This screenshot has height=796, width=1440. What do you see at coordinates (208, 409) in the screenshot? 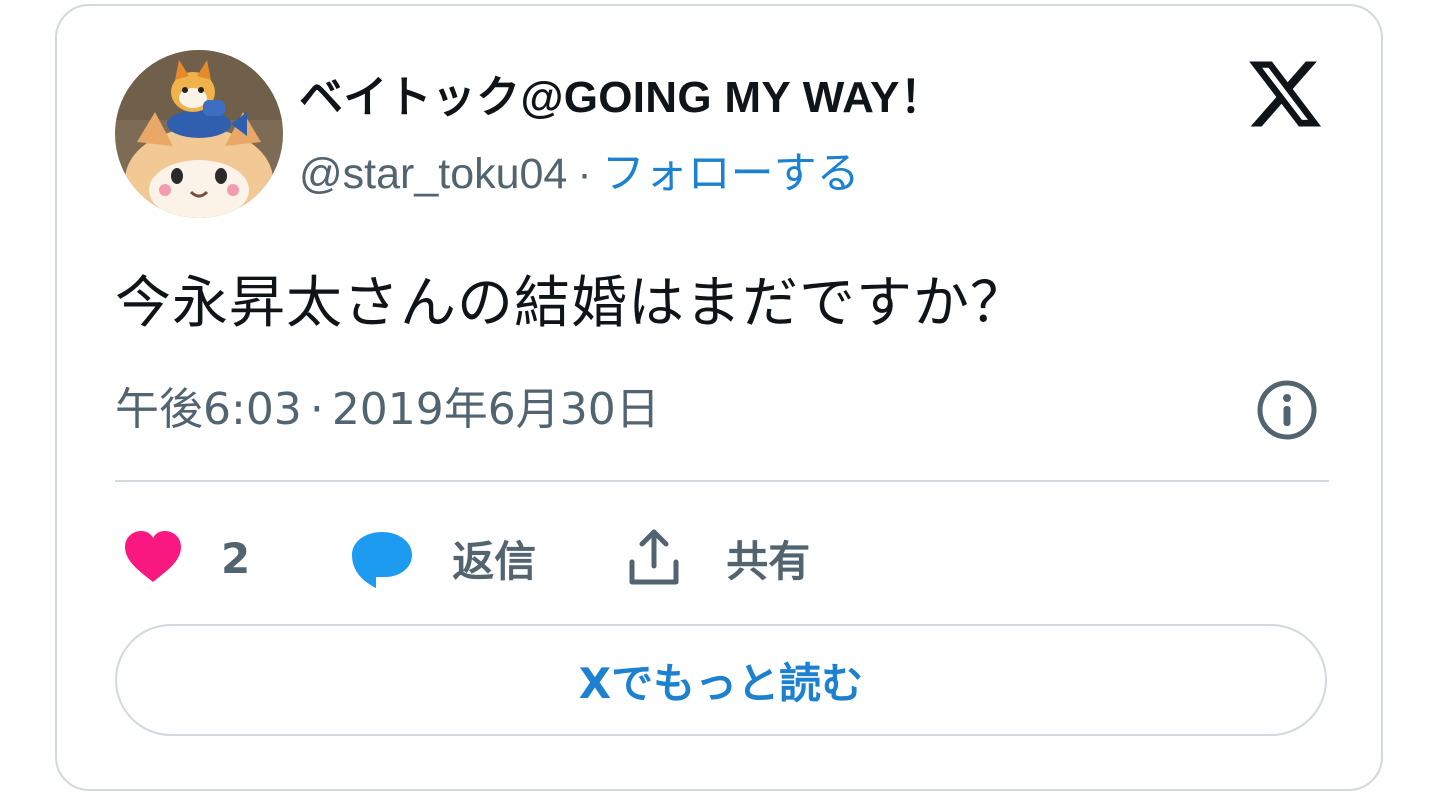
I see `tweet-time: 午後6:03` at bounding box center [208, 409].